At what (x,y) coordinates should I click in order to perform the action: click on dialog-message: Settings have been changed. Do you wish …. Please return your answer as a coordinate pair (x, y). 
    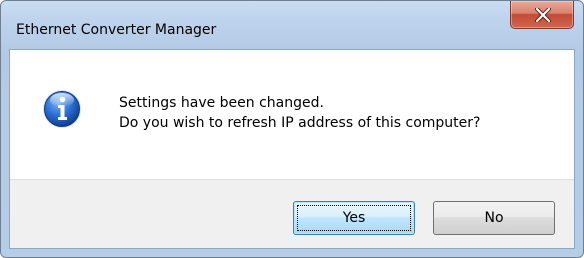
    Looking at the image, I should click on (299, 113).